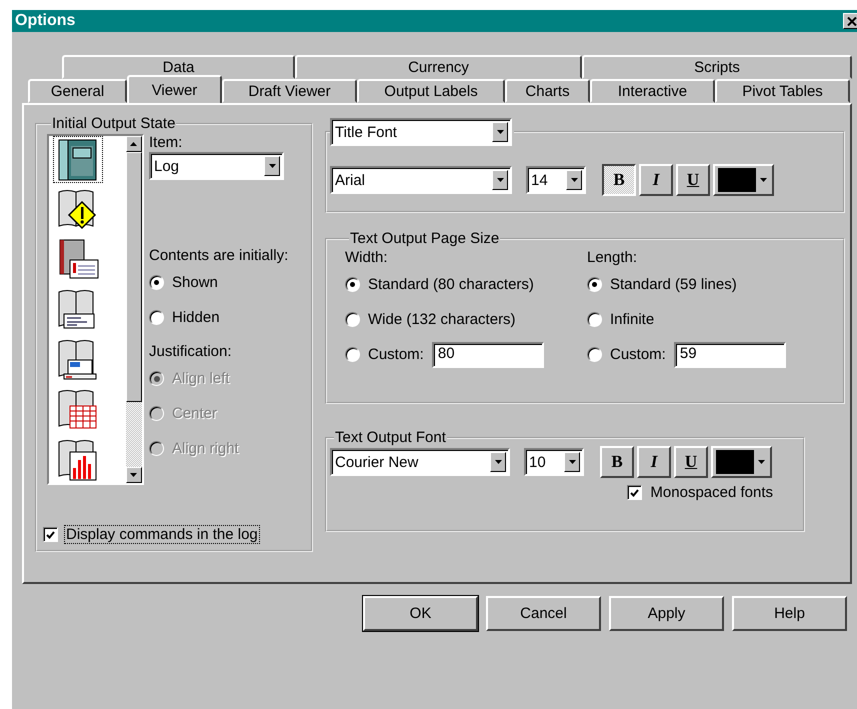 This screenshot has height=709, width=857. What do you see at coordinates (543, 613) in the screenshot?
I see `dialog-button: Cancel` at bounding box center [543, 613].